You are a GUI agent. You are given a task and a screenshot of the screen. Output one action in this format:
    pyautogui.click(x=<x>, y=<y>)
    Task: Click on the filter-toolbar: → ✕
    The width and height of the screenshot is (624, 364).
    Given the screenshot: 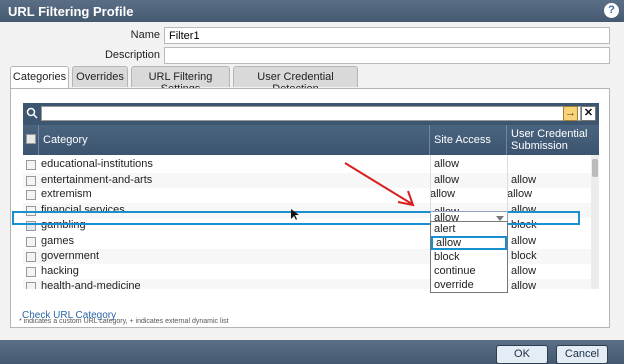 What is the action you would take?
    pyautogui.click(x=311, y=114)
    